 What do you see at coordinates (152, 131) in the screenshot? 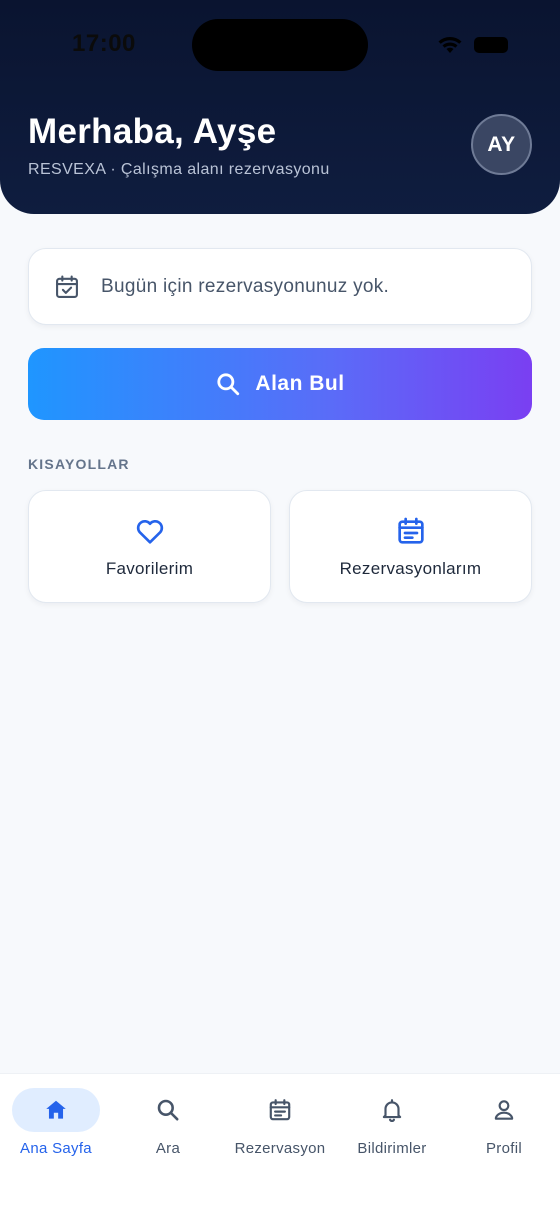
I see `greeting-title: Merhaba, Ayşe` at bounding box center [152, 131].